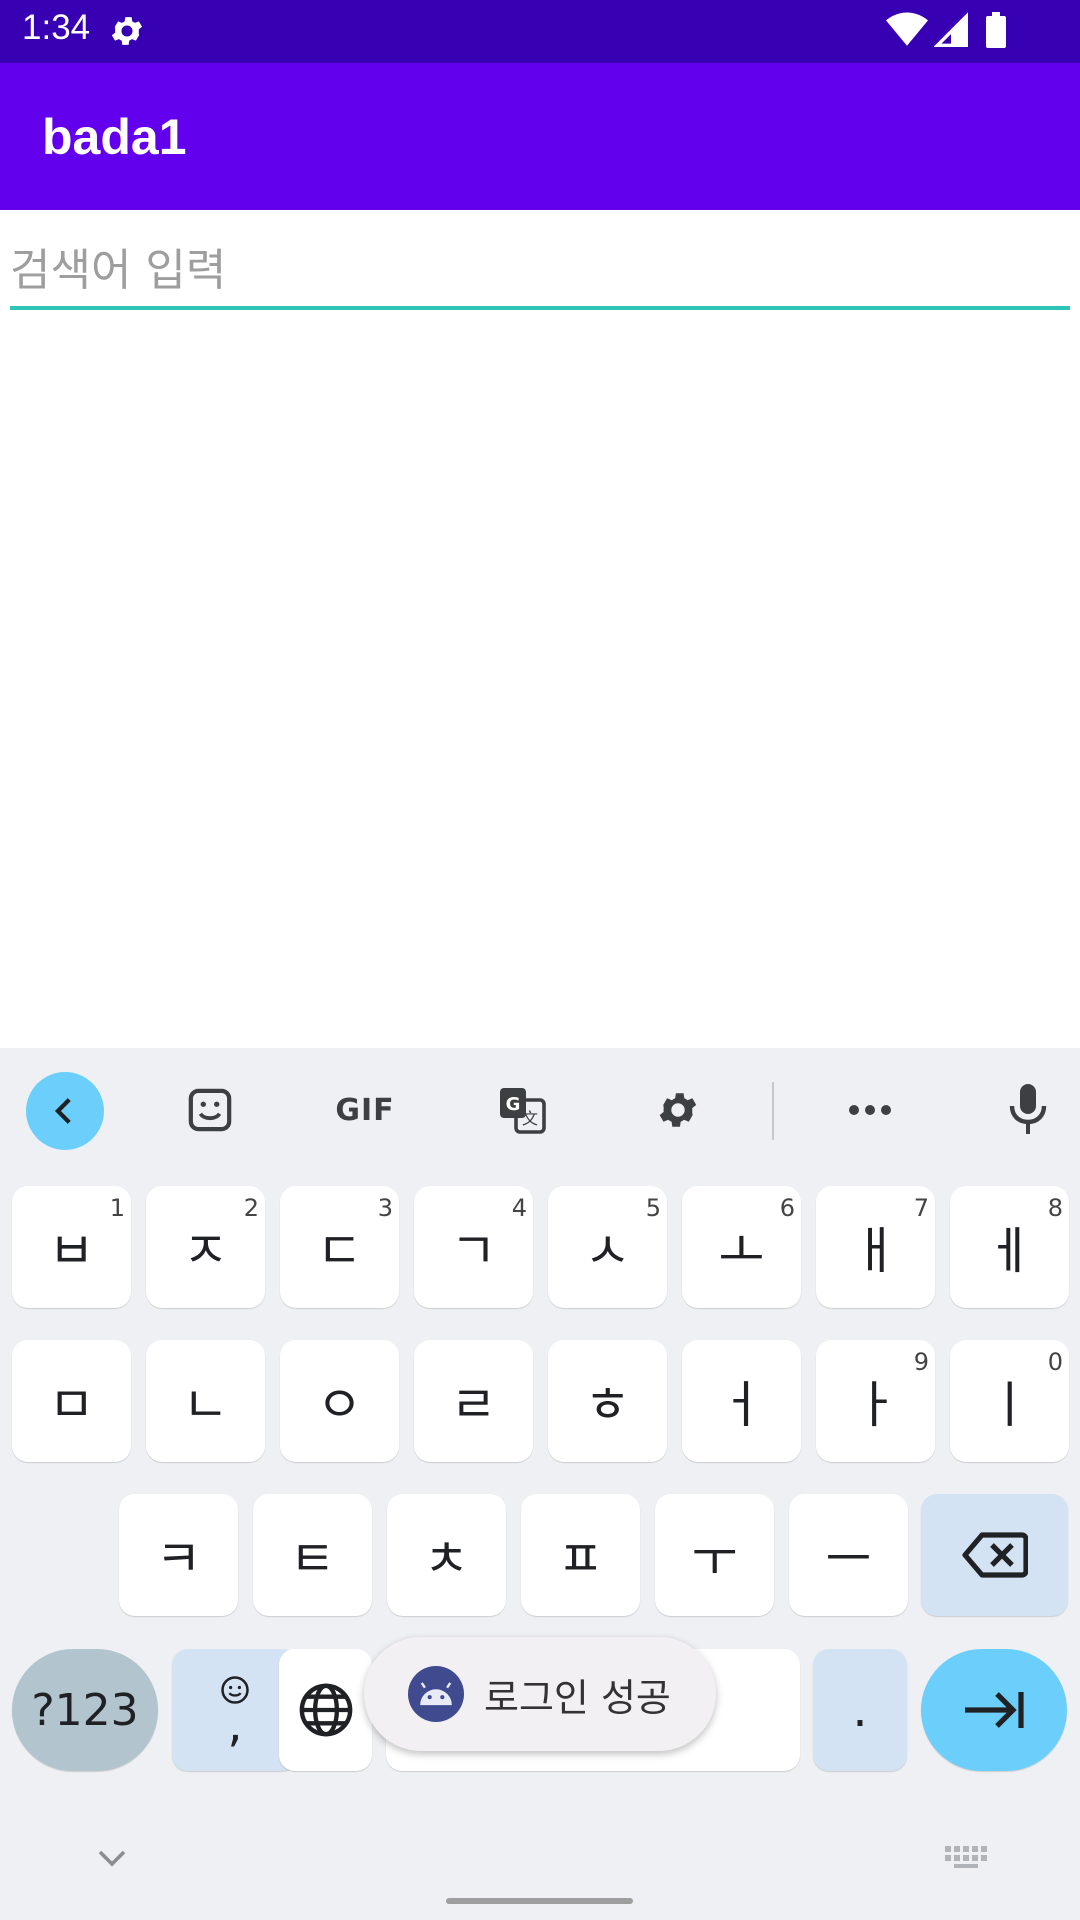  What do you see at coordinates (446, 1559) in the screenshot?
I see `key-char: ㅊ` at bounding box center [446, 1559].